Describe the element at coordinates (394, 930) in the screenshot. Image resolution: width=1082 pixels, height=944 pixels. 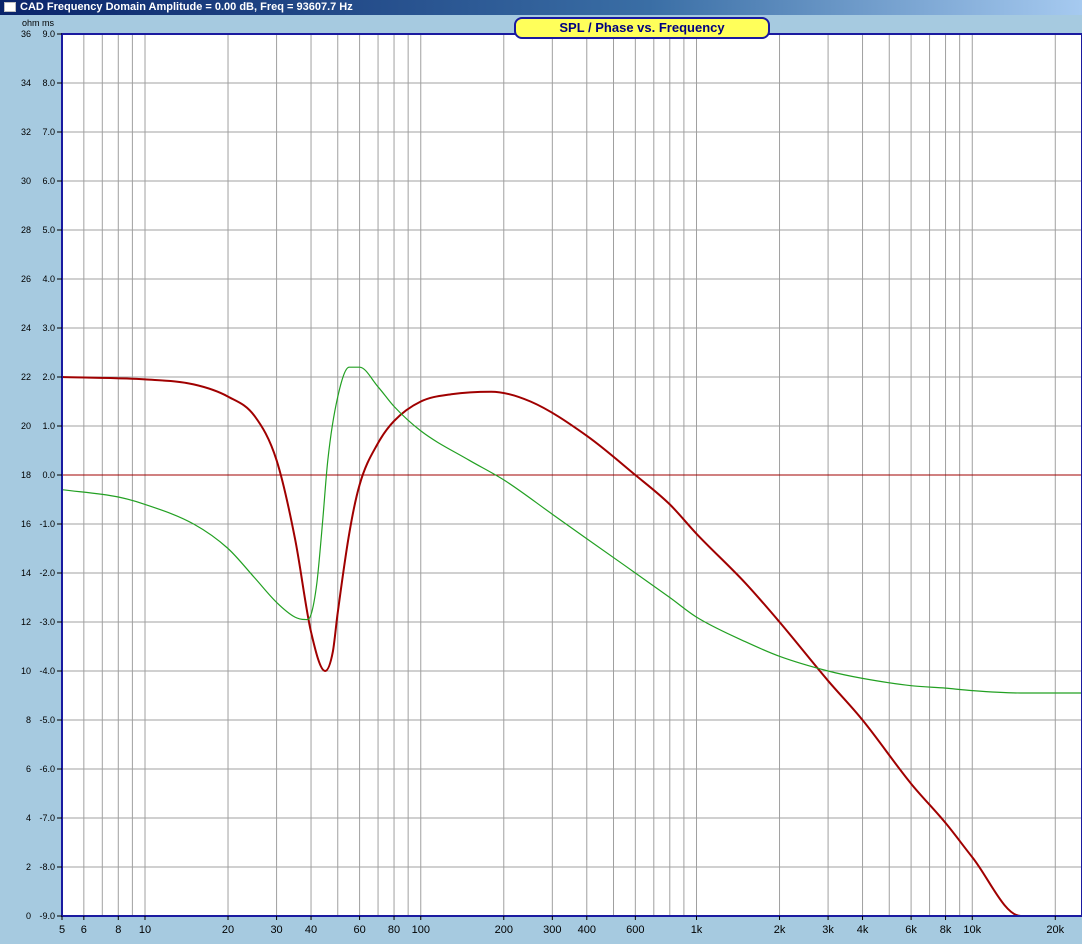
I see `x-tick-label: 80` at that location.